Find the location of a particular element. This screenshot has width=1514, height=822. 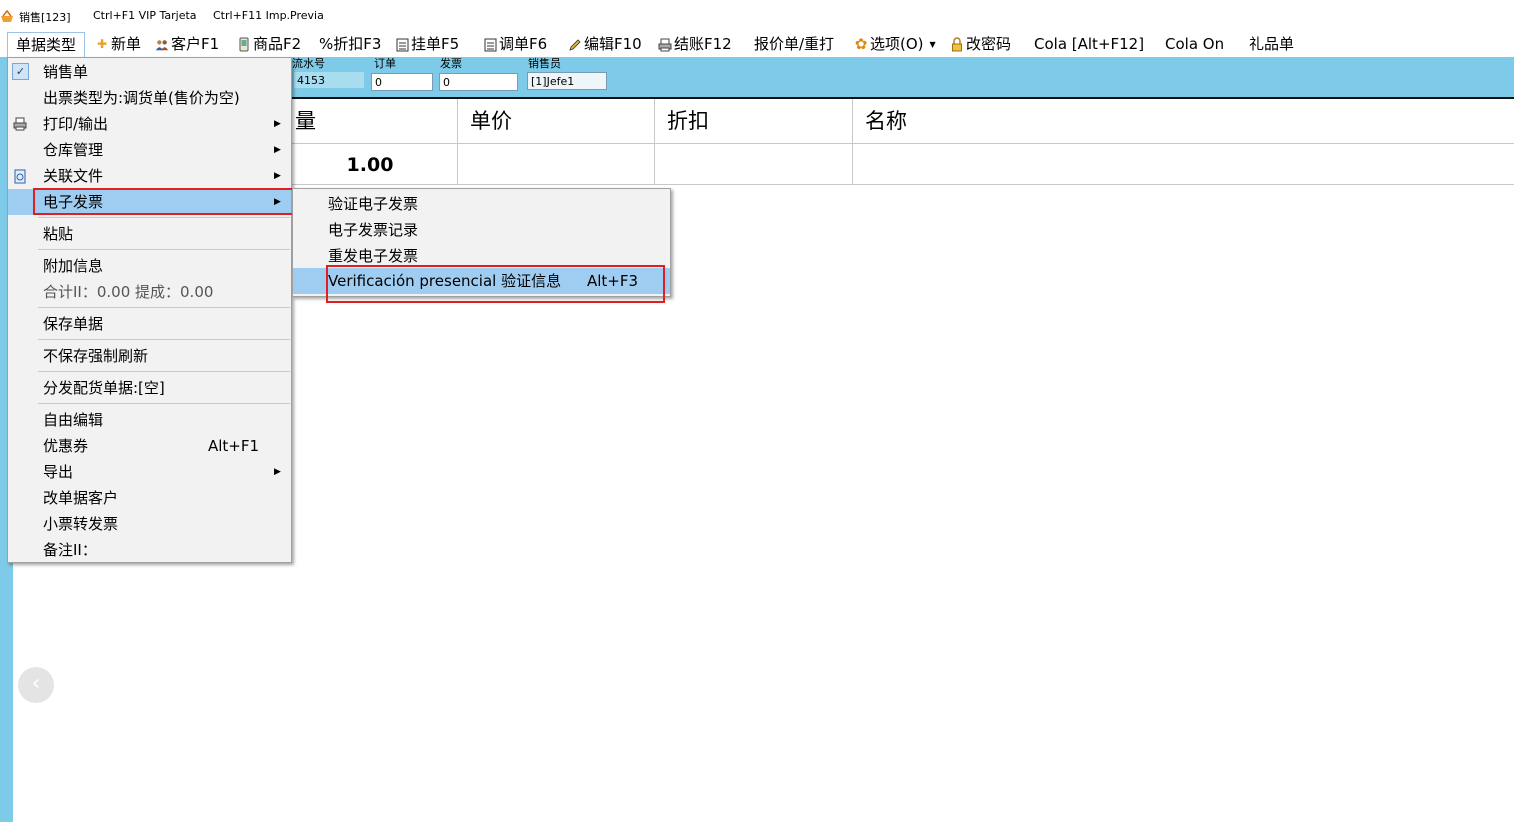

cell-discount is located at coordinates (754, 164).